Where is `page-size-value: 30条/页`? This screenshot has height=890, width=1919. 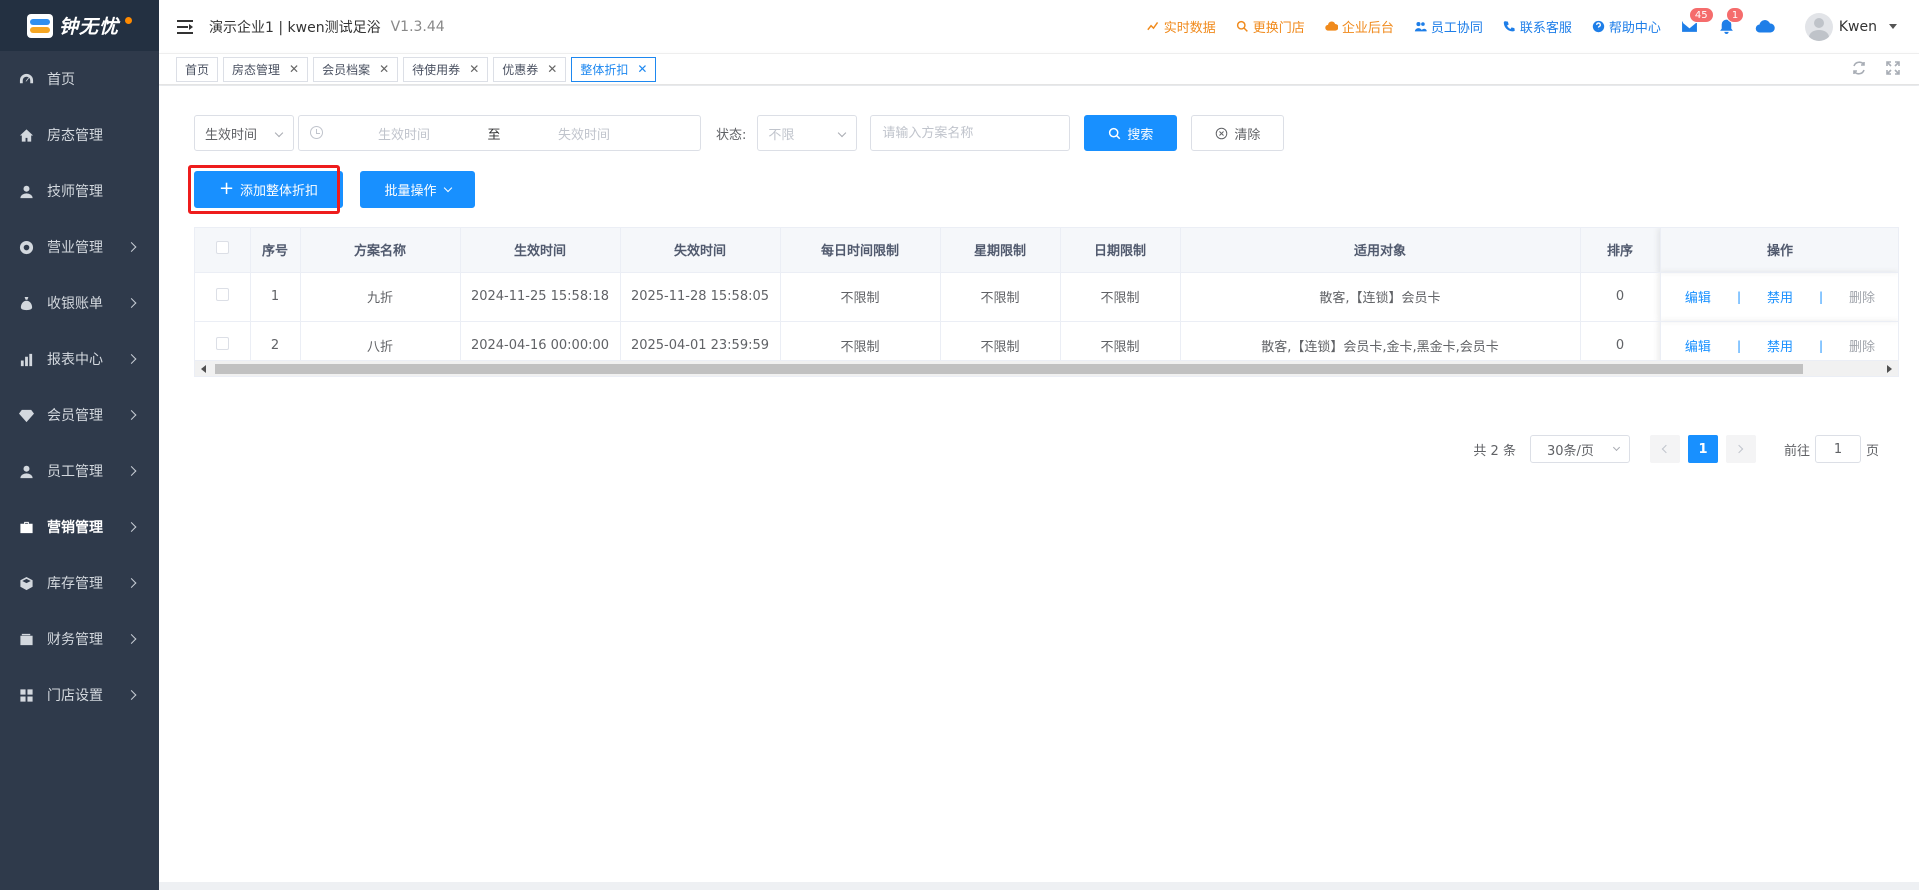 page-size-value: 30条/页 is located at coordinates (1570, 451).